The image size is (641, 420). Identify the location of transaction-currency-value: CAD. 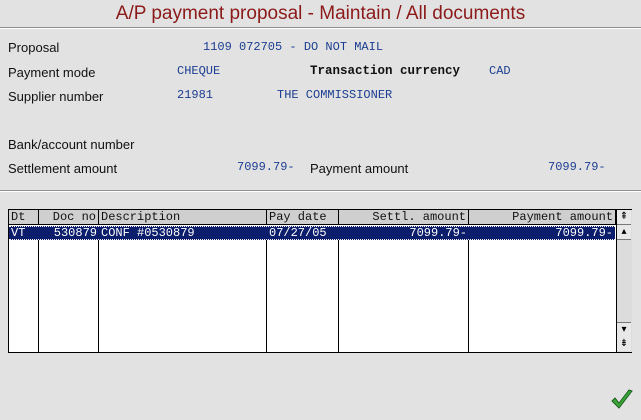
(500, 71).